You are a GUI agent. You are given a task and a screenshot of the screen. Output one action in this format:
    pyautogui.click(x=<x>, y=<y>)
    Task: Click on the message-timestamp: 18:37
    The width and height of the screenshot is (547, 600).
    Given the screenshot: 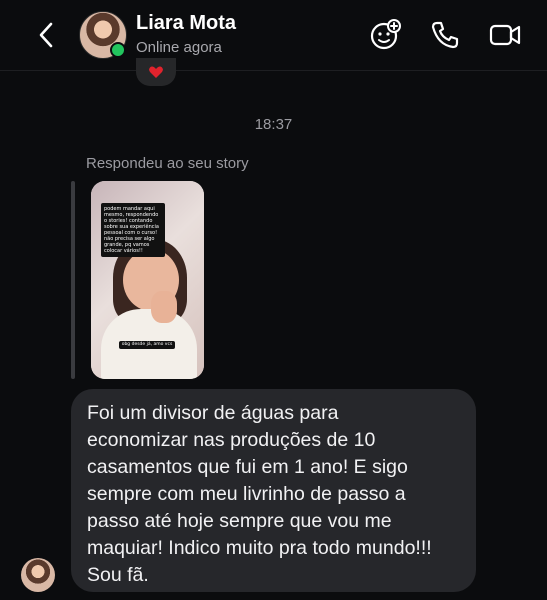 What is the action you would take?
    pyautogui.click(x=273, y=124)
    